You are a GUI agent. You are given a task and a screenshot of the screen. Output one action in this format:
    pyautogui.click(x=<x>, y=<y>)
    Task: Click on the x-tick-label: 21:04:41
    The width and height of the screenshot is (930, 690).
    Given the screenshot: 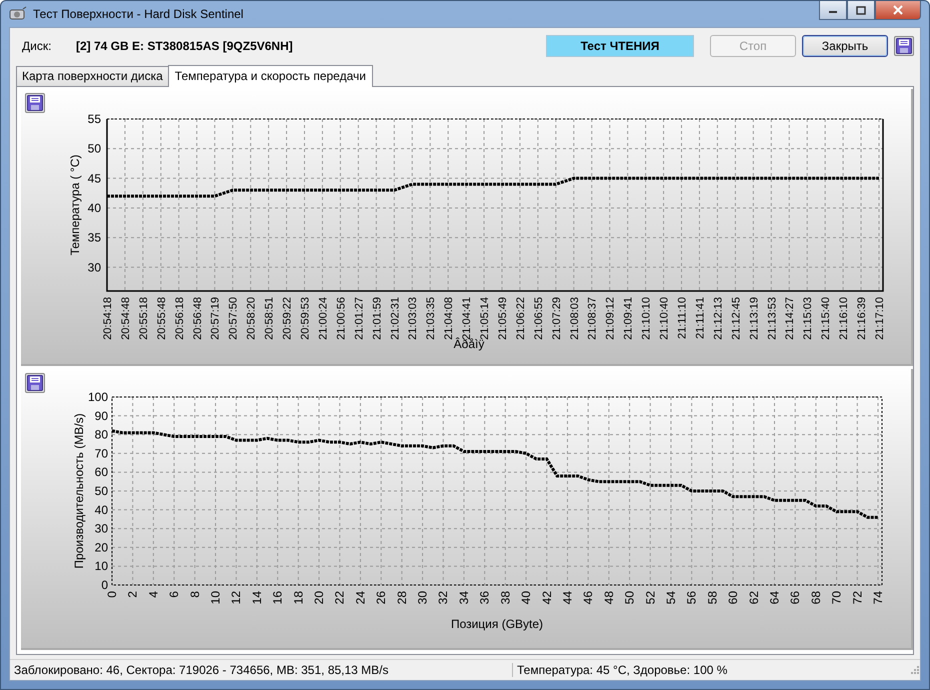 What is the action you would take?
    pyautogui.click(x=467, y=318)
    